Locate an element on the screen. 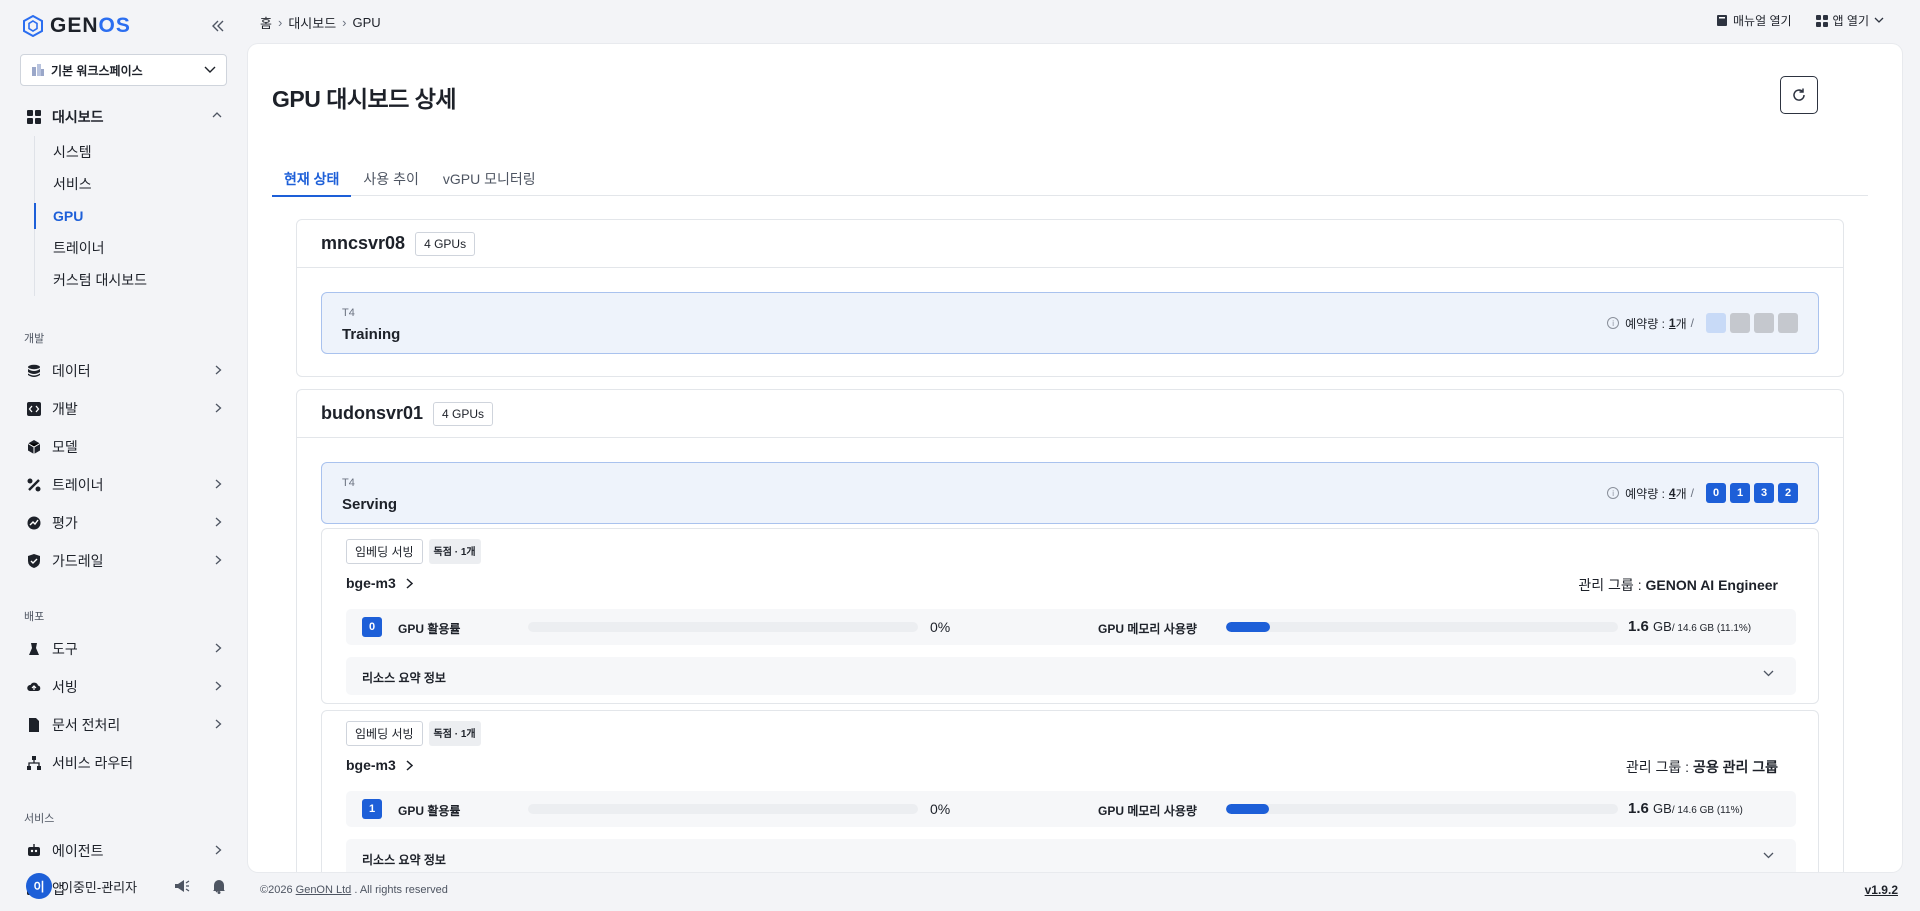  gpu-mem-bar-fill is located at coordinates (1248, 809).